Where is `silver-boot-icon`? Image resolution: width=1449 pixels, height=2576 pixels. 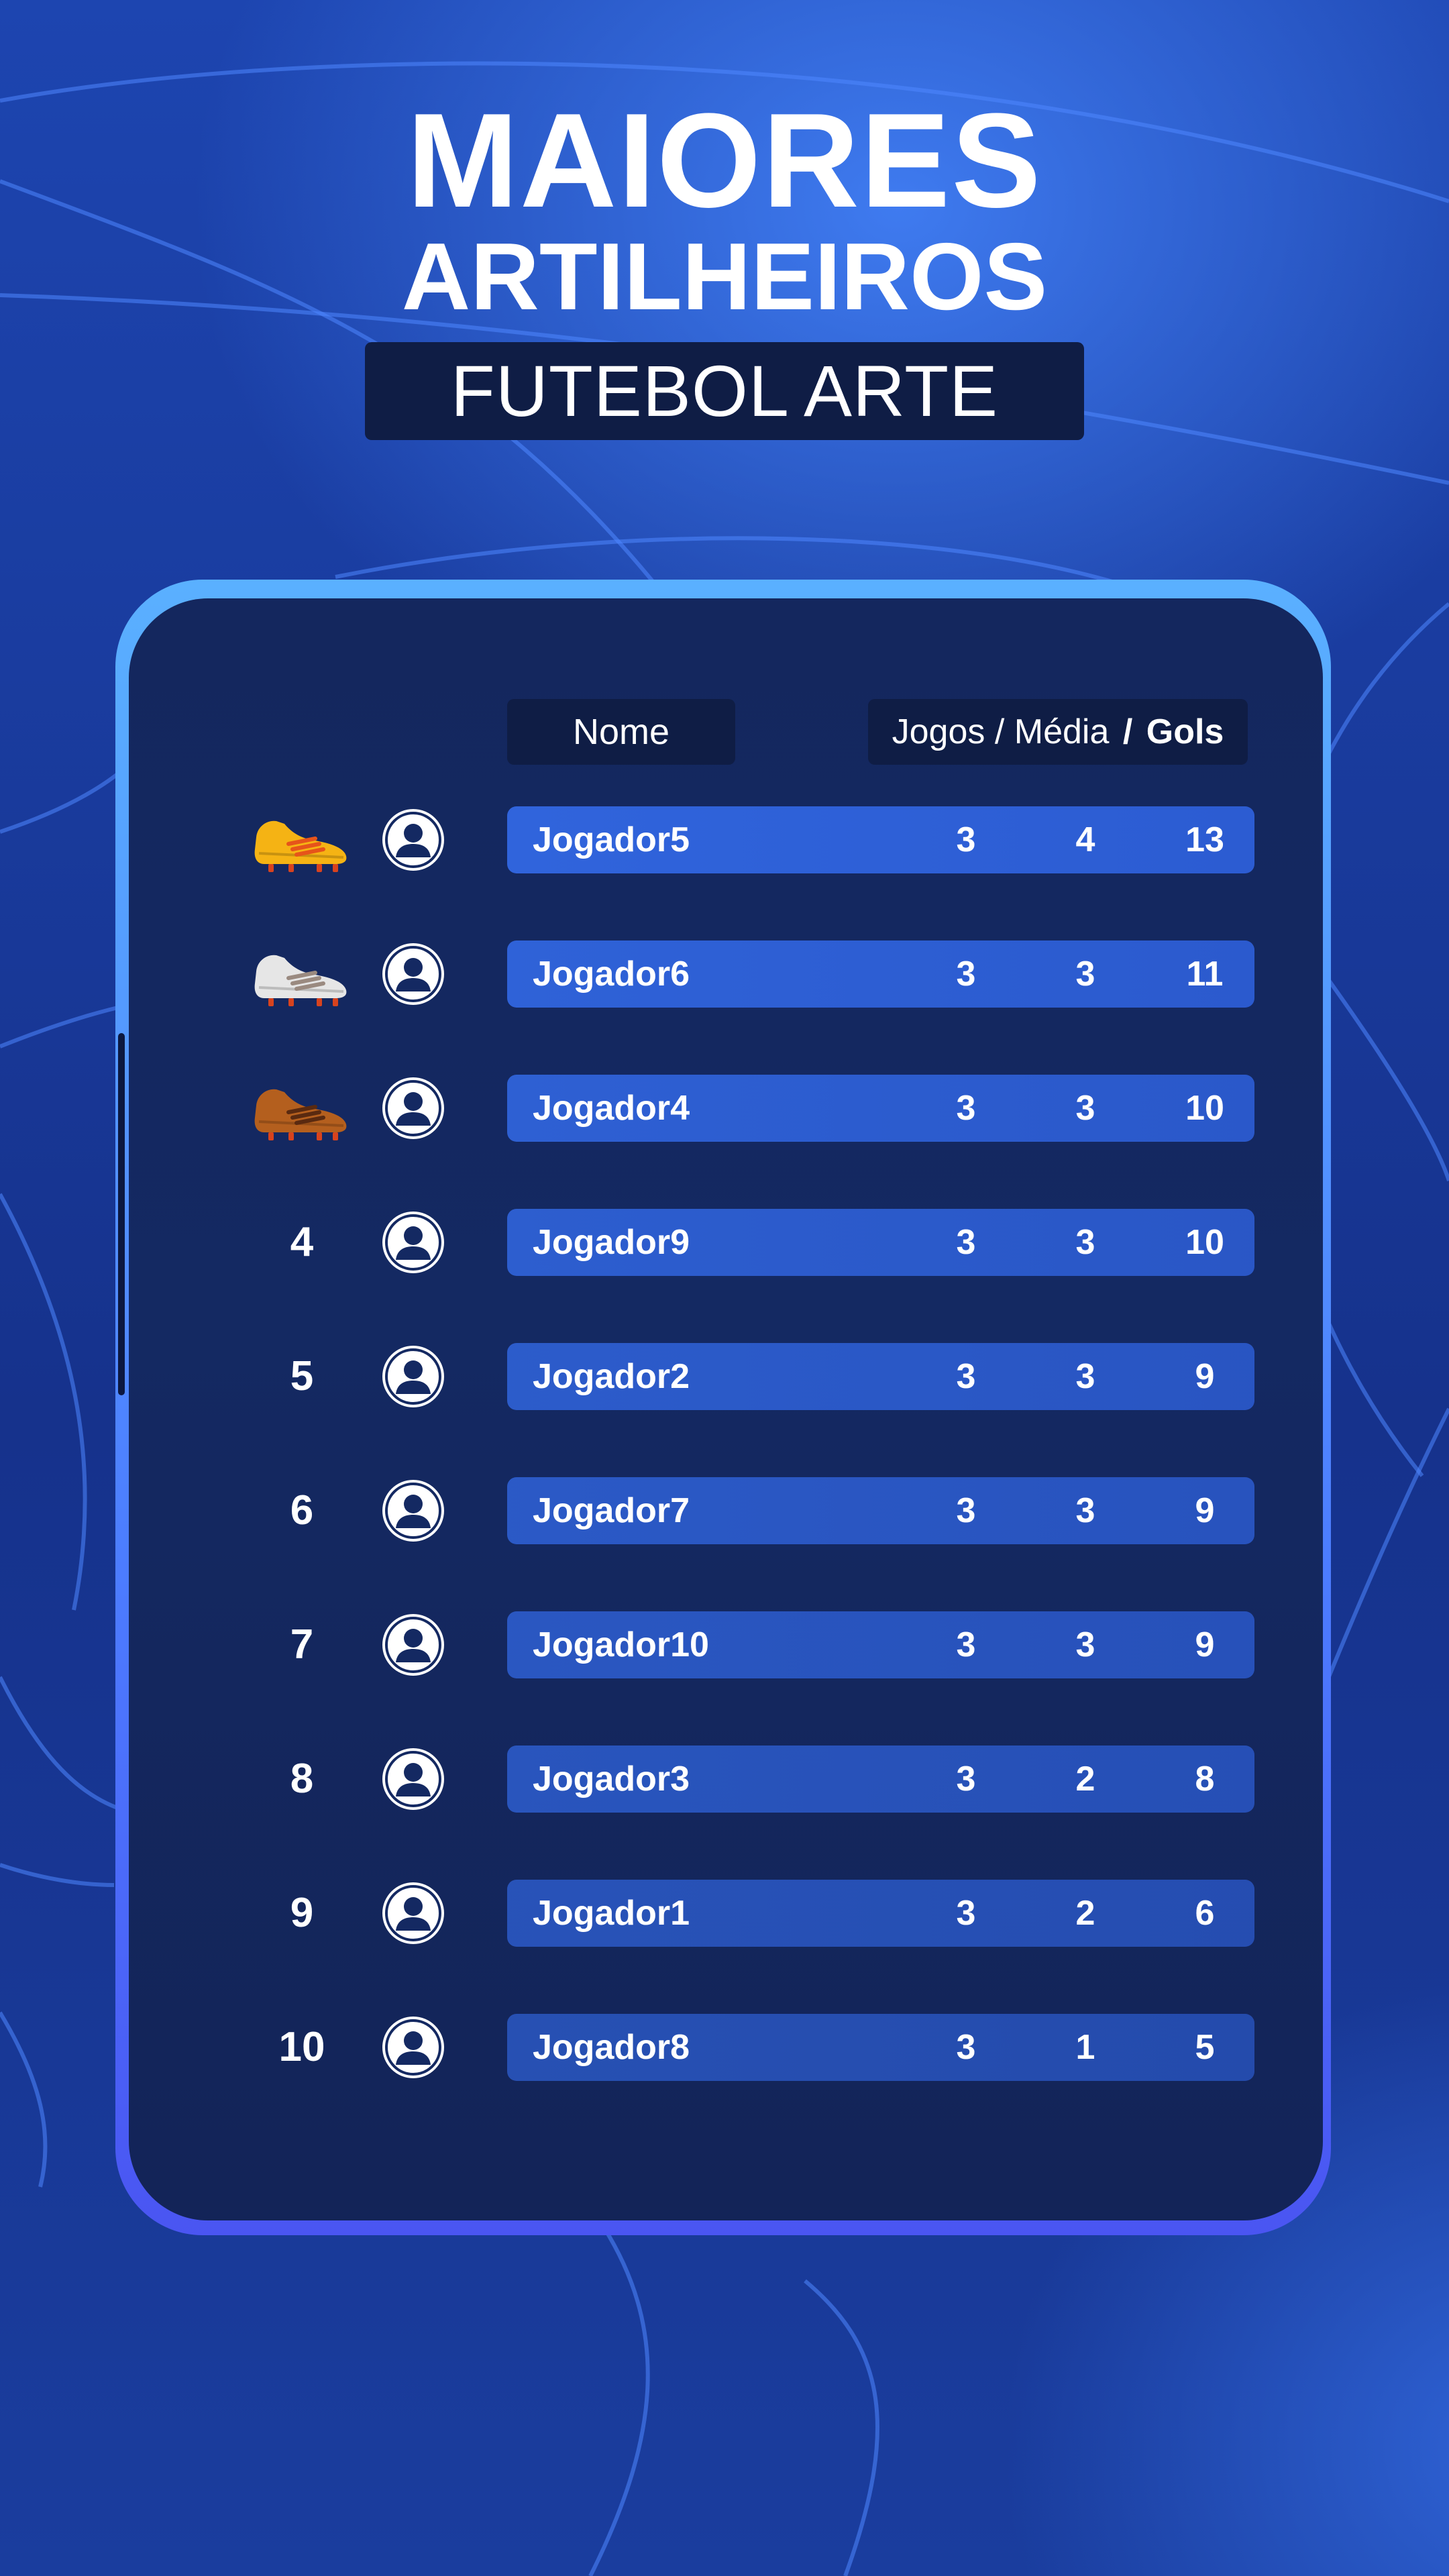
silver-boot-icon is located at coordinates (301, 974).